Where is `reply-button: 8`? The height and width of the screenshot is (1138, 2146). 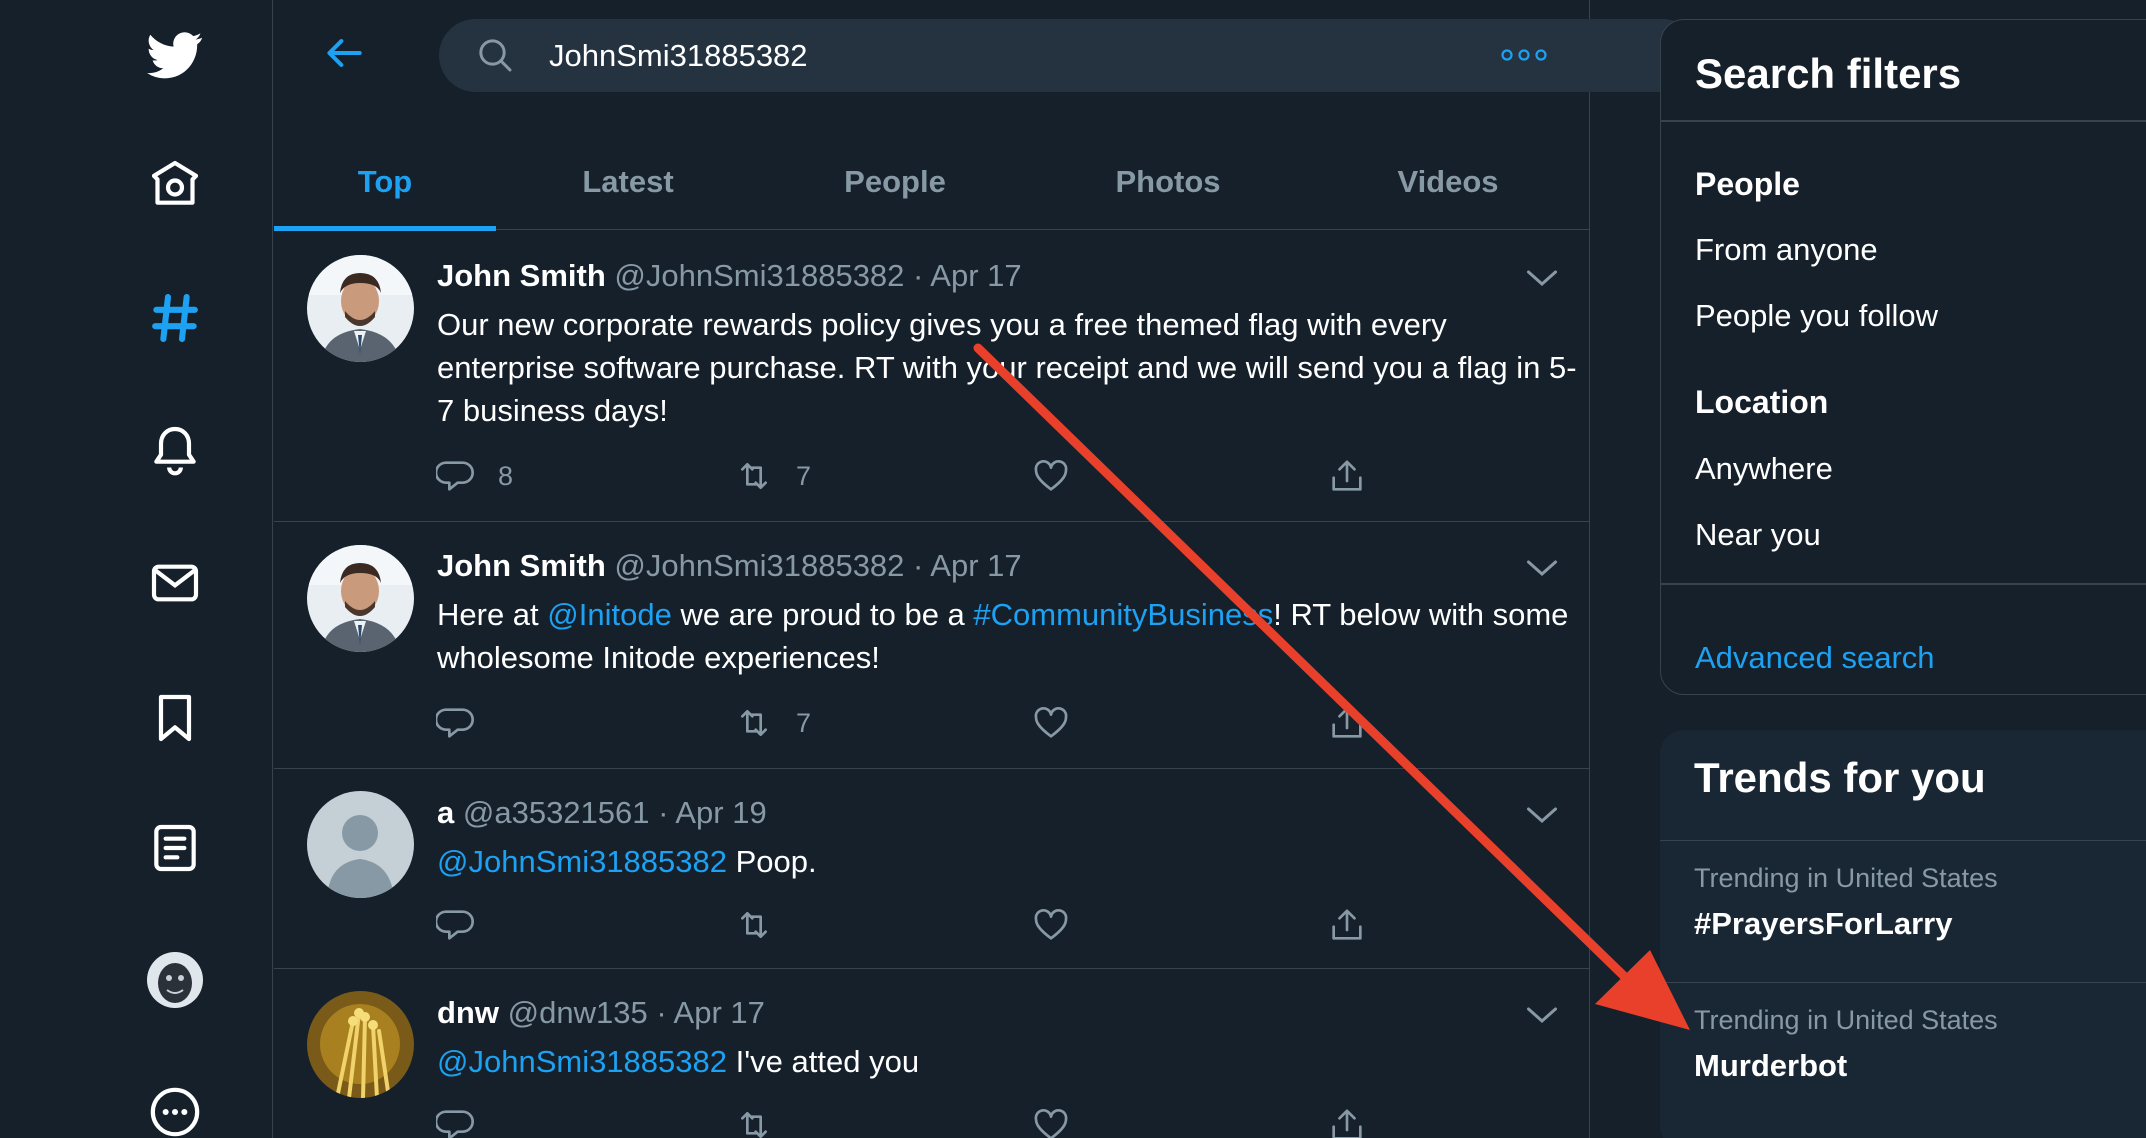 reply-button: 8 is located at coordinates (474, 476).